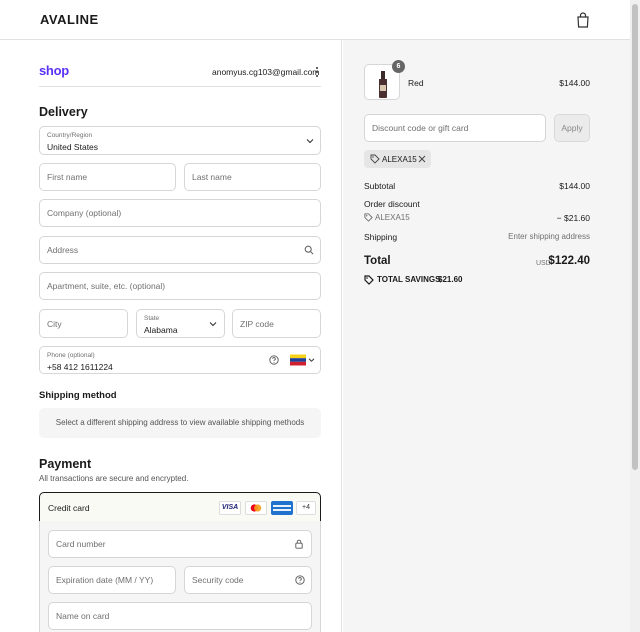 This screenshot has height=632, width=640. What do you see at coordinates (549, 236) in the screenshot?
I see `shipping-value: Enter shipping address` at bounding box center [549, 236].